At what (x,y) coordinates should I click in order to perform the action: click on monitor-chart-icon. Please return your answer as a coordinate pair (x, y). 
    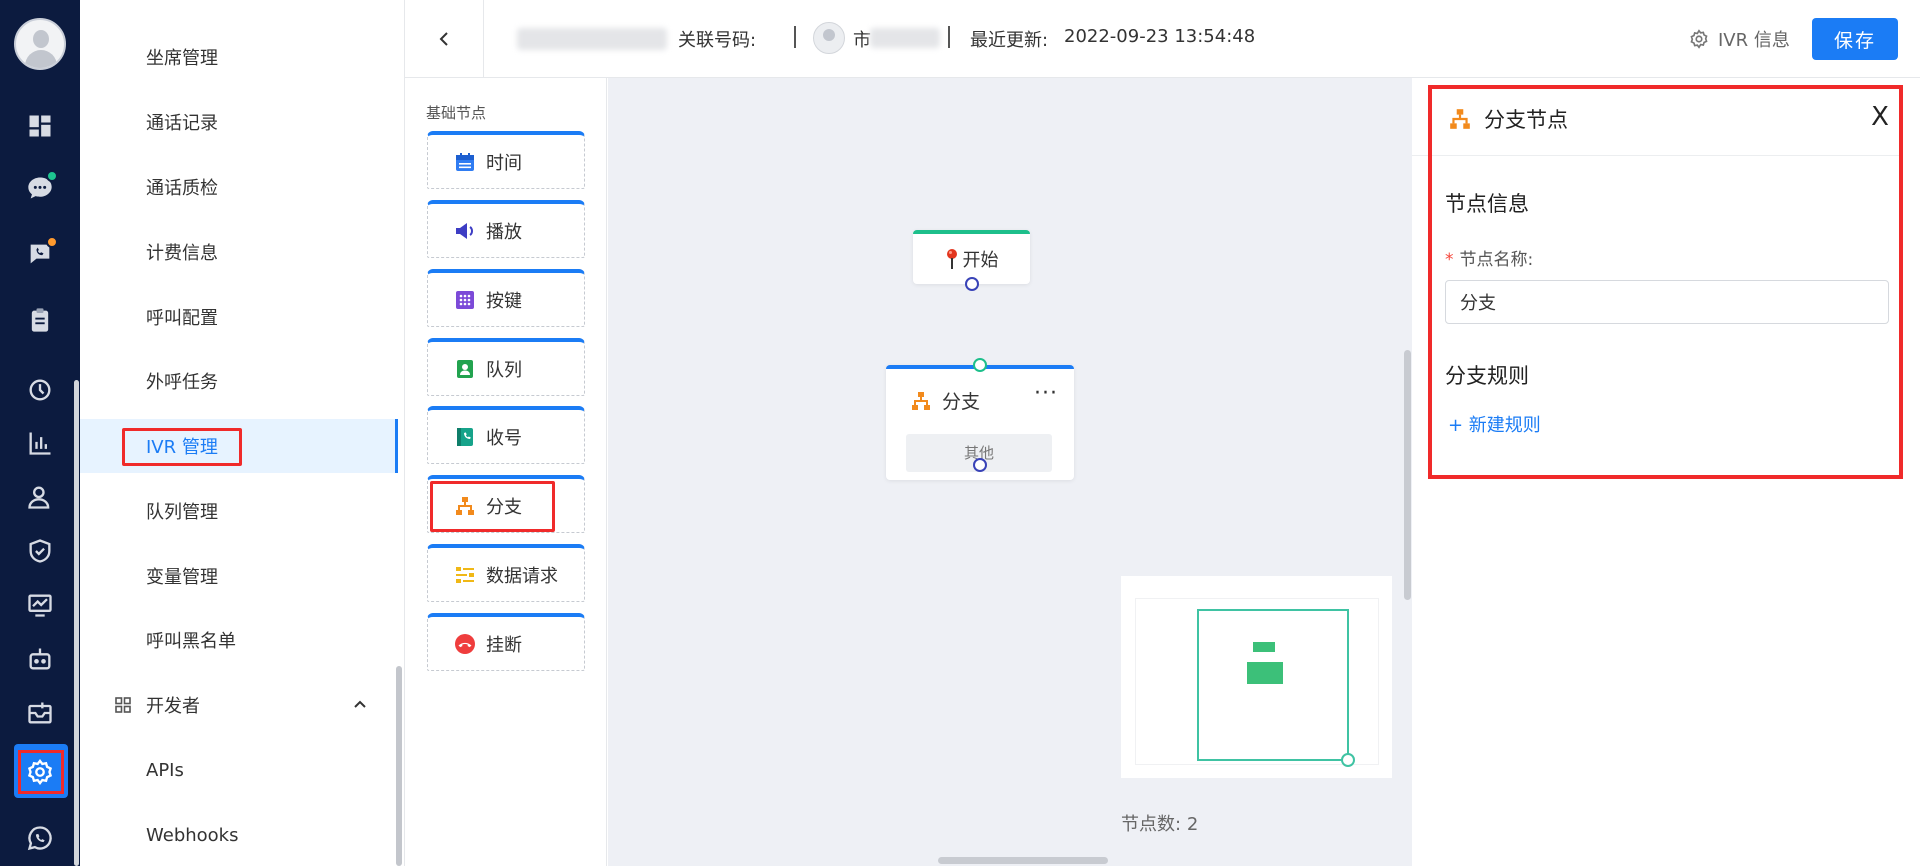
    Looking at the image, I should click on (40, 605).